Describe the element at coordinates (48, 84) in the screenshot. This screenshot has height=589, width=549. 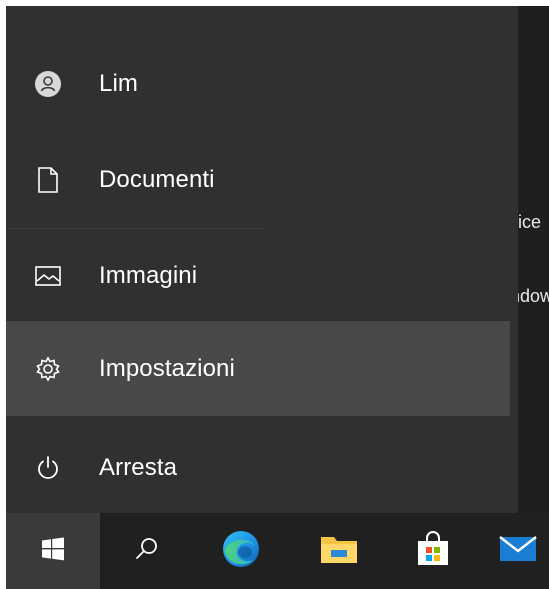
I see `user-avatar-icon` at that location.